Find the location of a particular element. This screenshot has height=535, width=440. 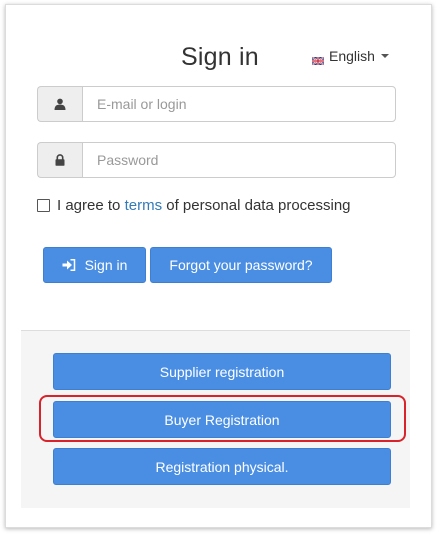

sign-in-icon is located at coordinates (69, 265).